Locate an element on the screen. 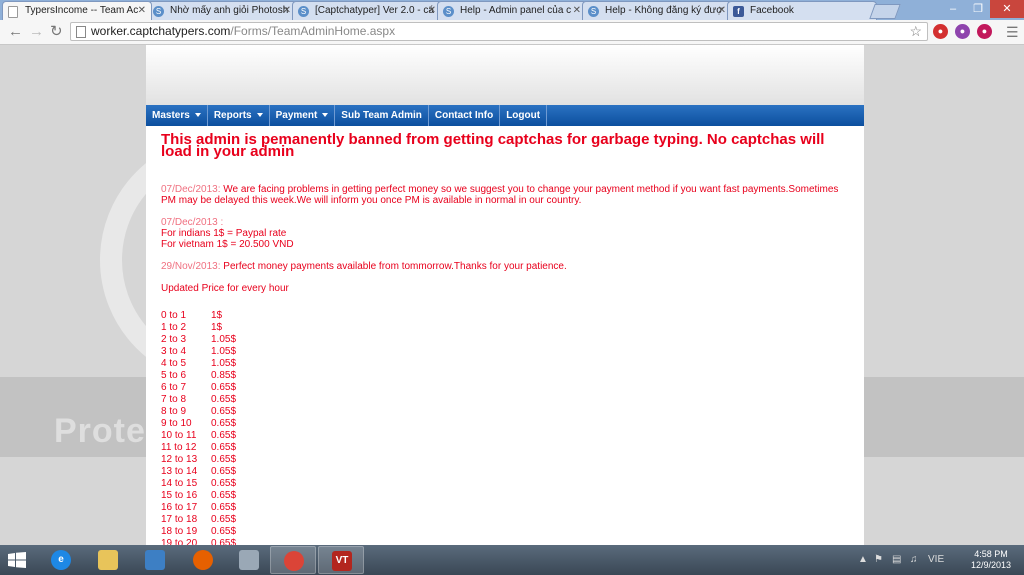  flag-icon: ⚑ is located at coordinates (878, 559).